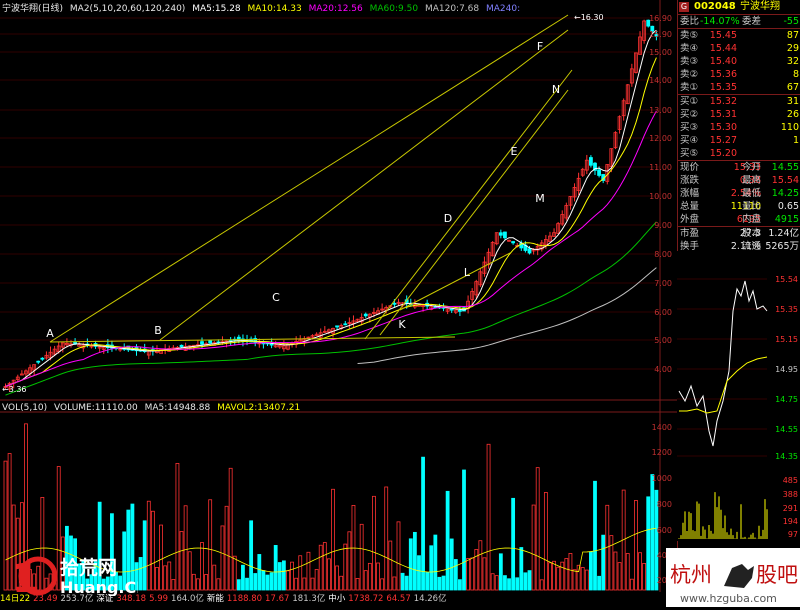 The image size is (800, 610). I want to click on point-label-E: E, so click(514, 151).